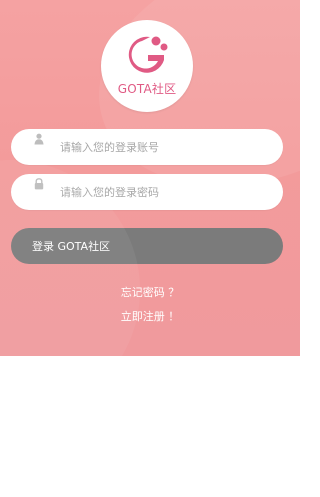  I want to click on username-input, so click(165, 147).